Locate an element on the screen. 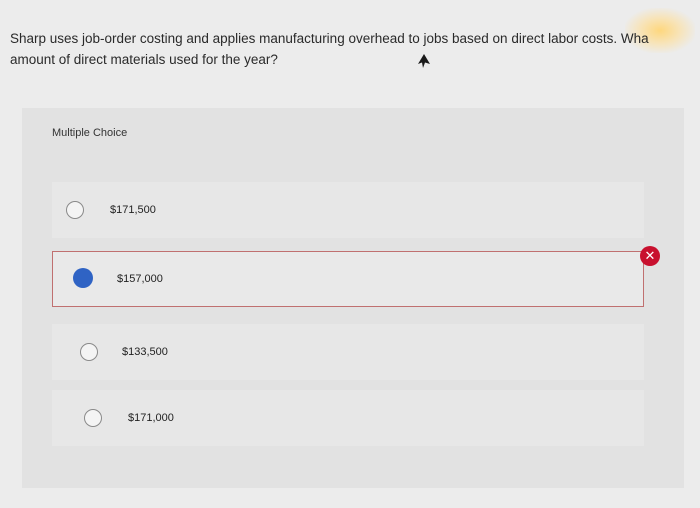  option-1: $171,500 is located at coordinates (348, 210).